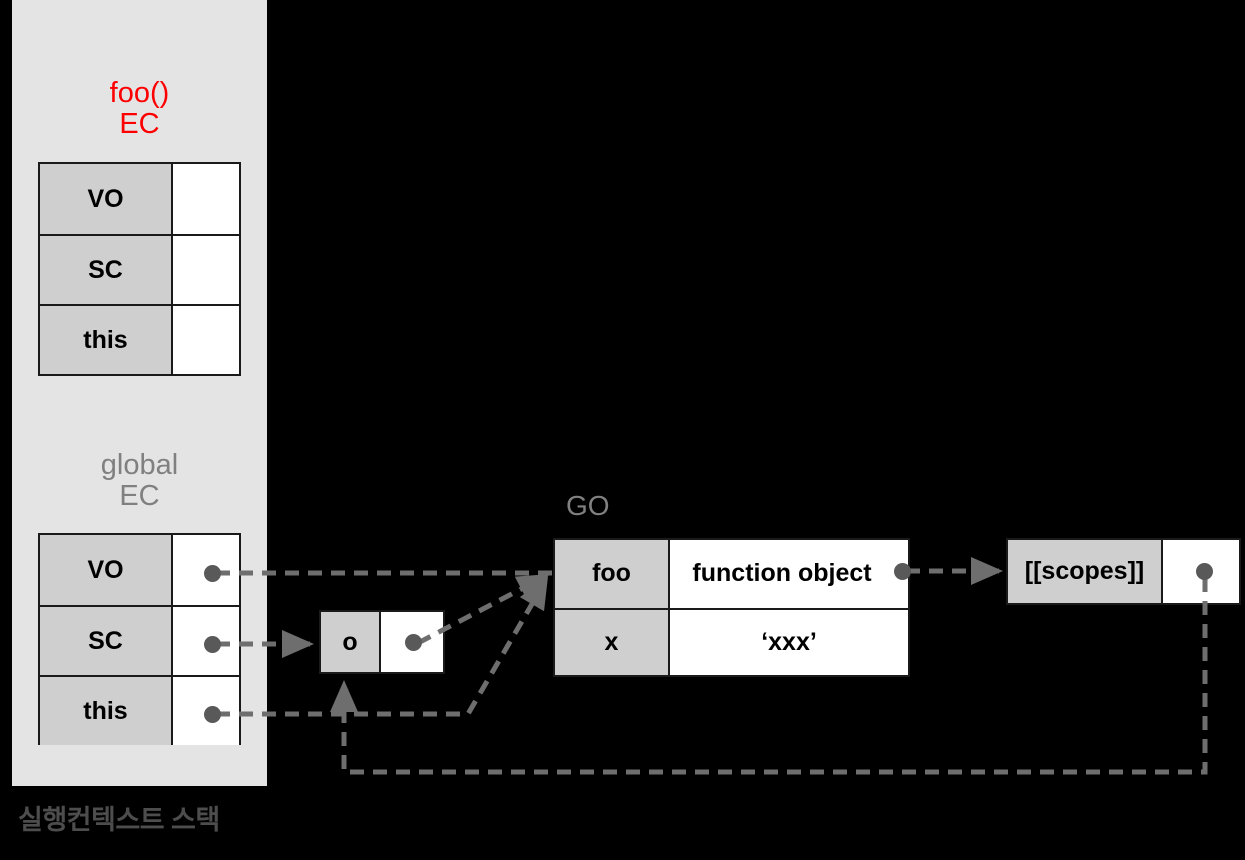  What do you see at coordinates (588, 505) in the screenshot?
I see `global-object-label: GO` at bounding box center [588, 505].